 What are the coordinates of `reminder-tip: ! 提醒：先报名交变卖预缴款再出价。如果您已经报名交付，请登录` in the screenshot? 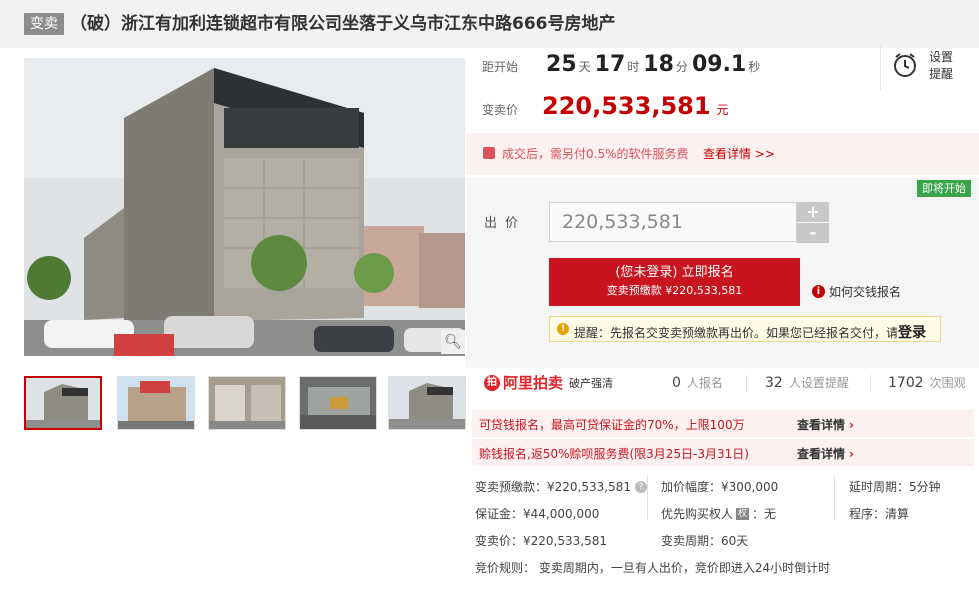 It's located at (745, 329).